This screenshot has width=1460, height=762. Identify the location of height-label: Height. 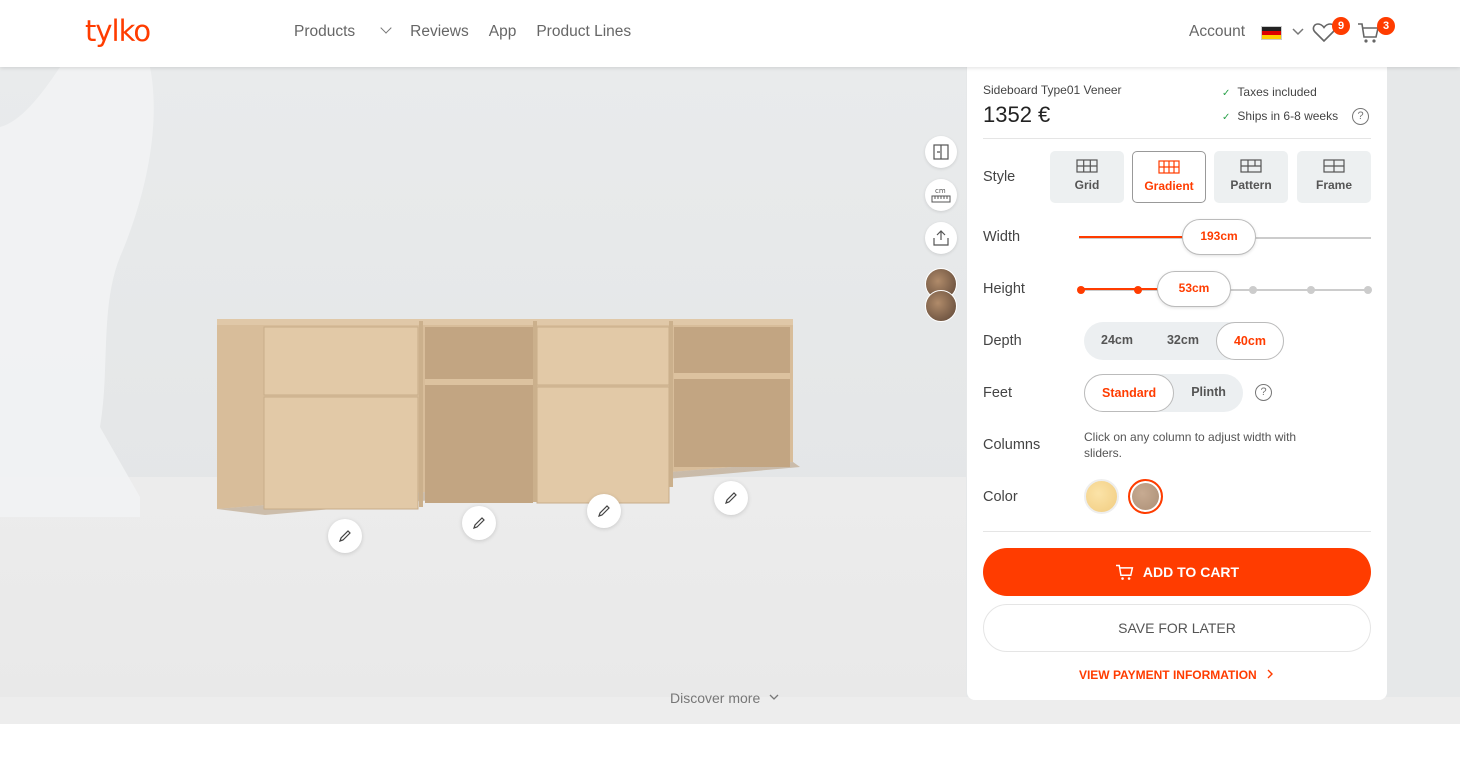
(1004, 289).